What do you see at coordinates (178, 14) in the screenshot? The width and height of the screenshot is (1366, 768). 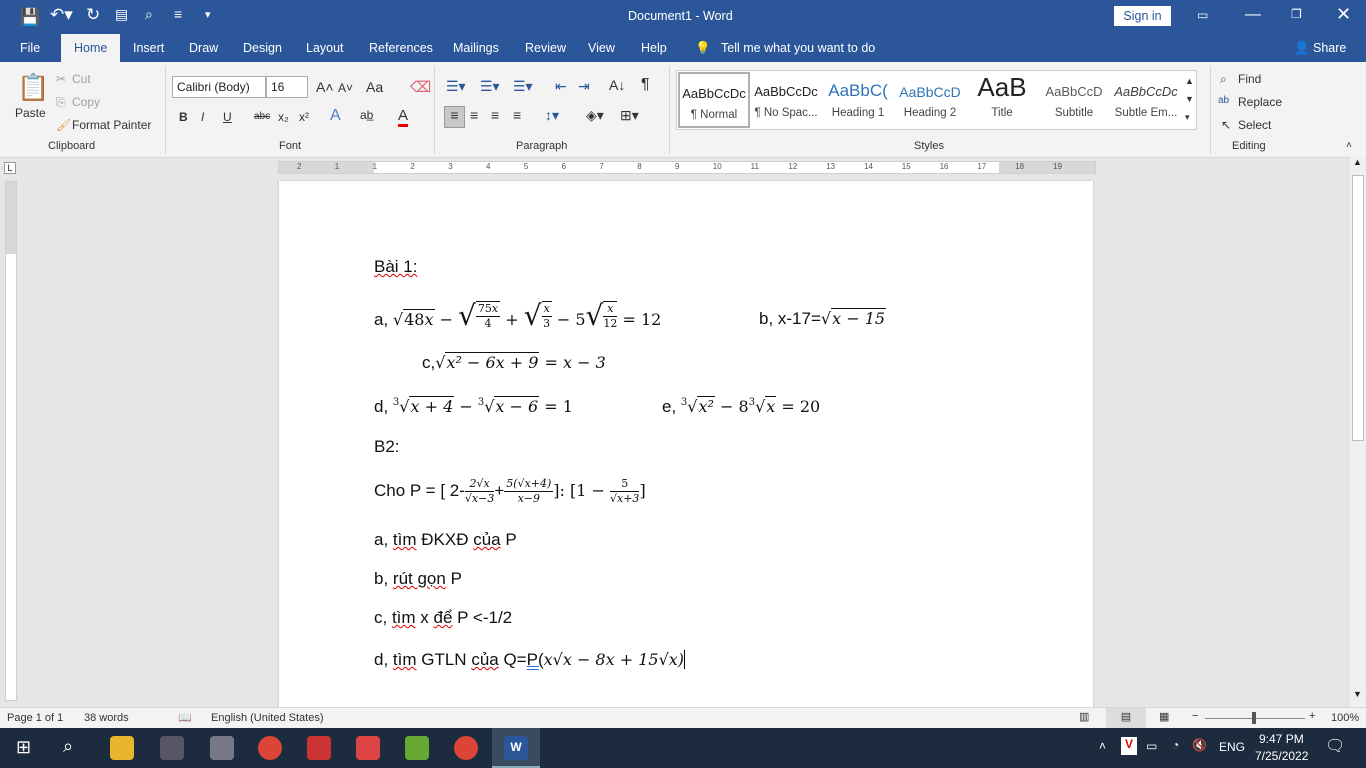 I see `paragraph-mark-icon: ≡` at bounding box center [178, 14].